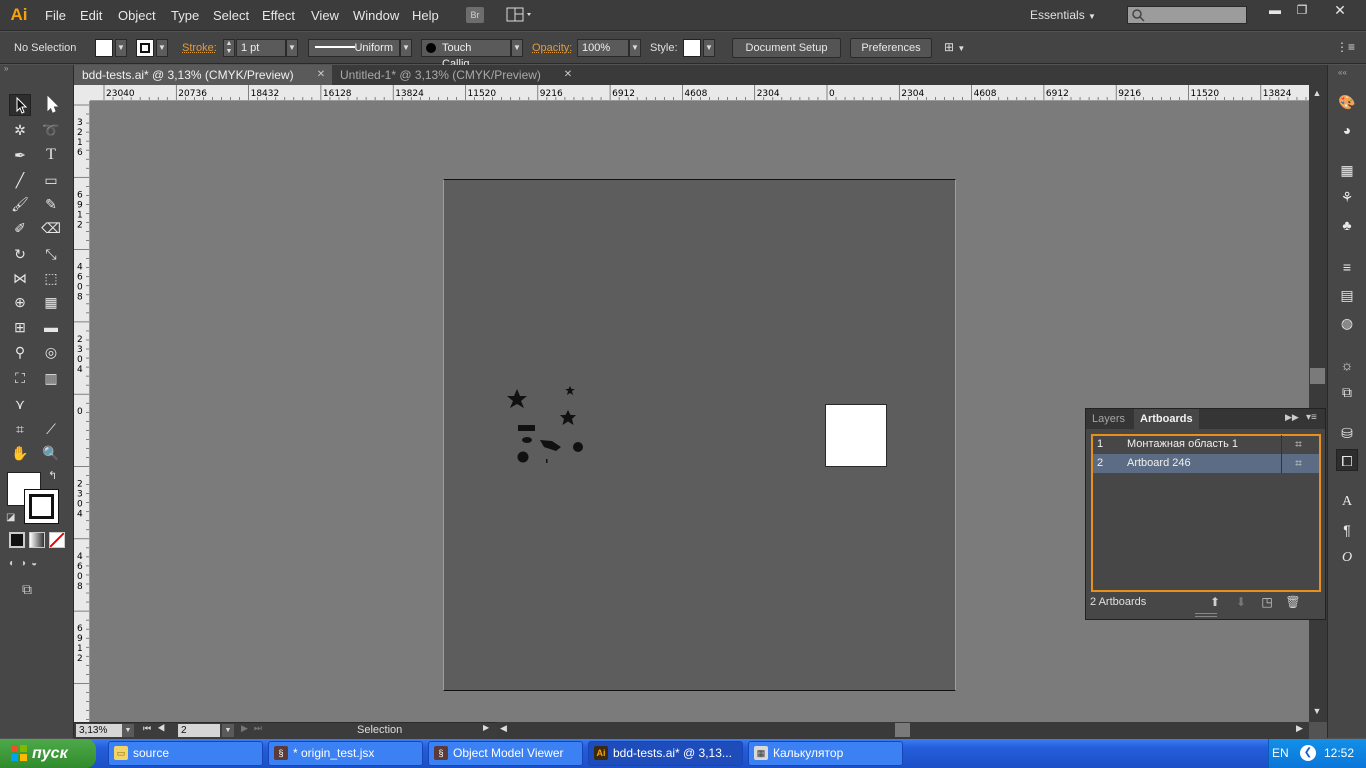  Describe the element at coordinates (1318, 403) in the screenshot. I see `vertical-scrollbar` at that location.